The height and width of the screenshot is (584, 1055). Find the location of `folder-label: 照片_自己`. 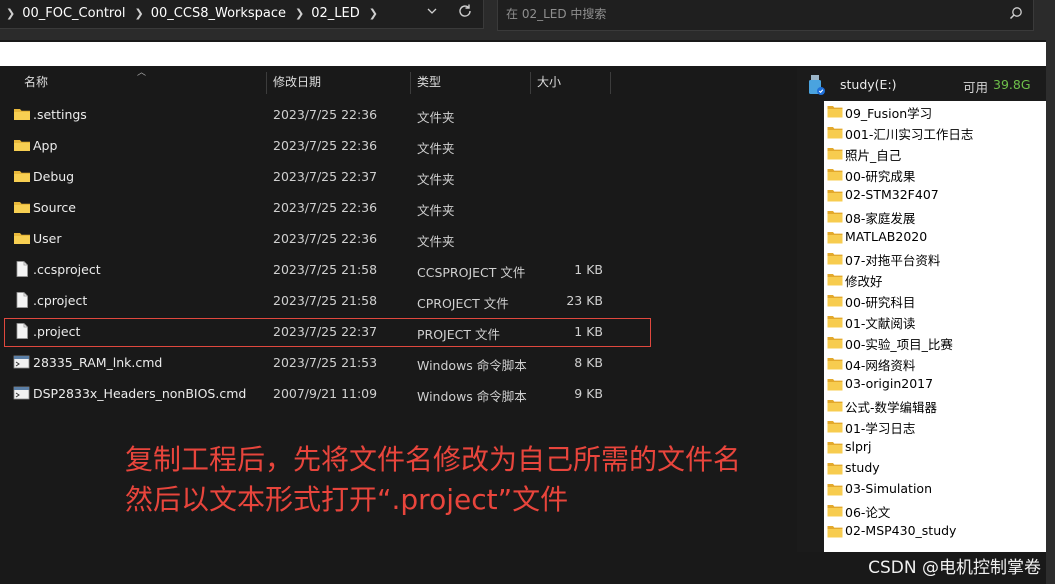

folder-label: 照片_自己 is located at coordinates (873, 155).